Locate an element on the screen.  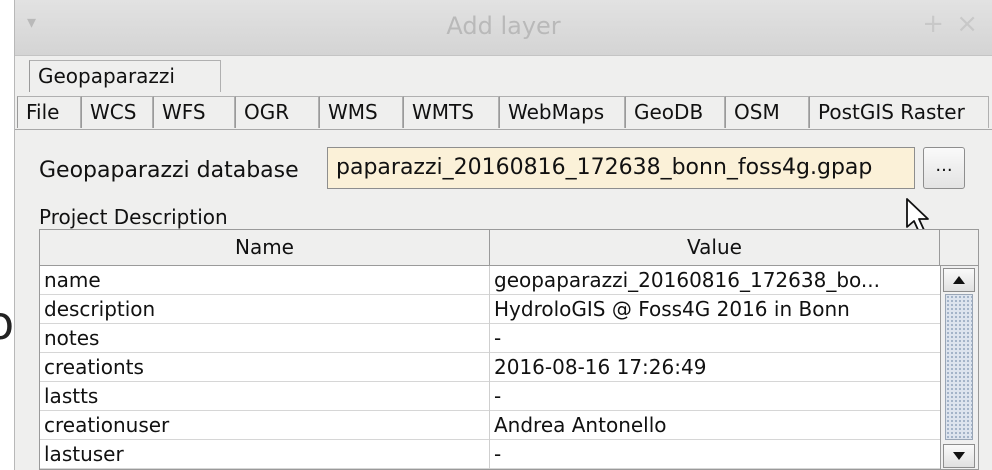
column-header-name: Name is located at coordinates (265, 248).